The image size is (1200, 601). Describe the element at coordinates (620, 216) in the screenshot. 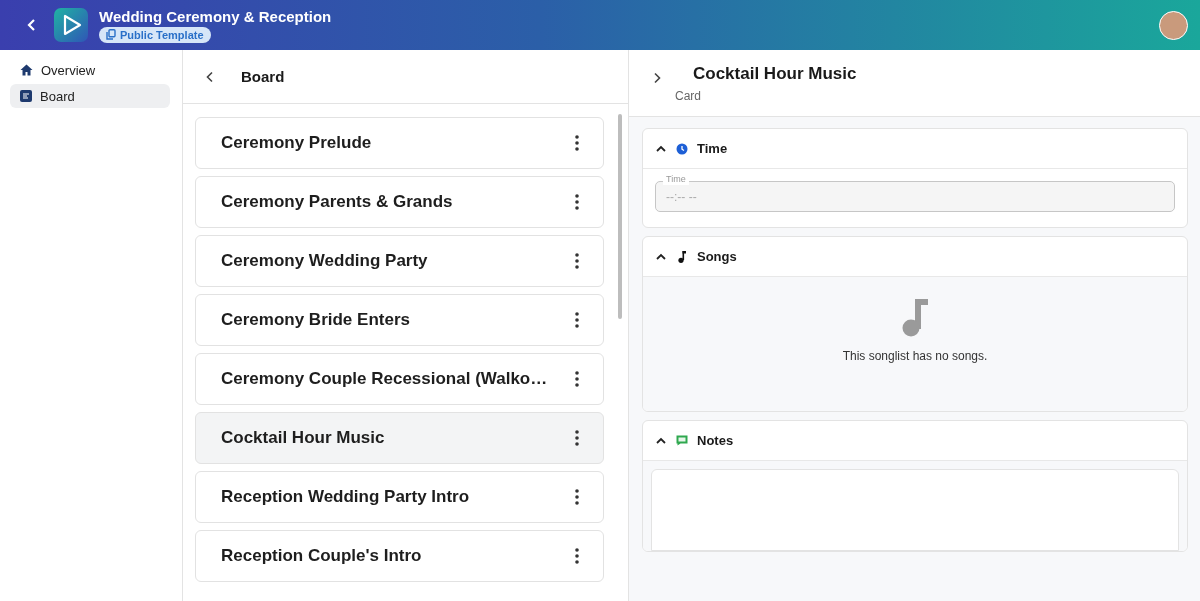

I see `scrollbar-thumb` at that location.